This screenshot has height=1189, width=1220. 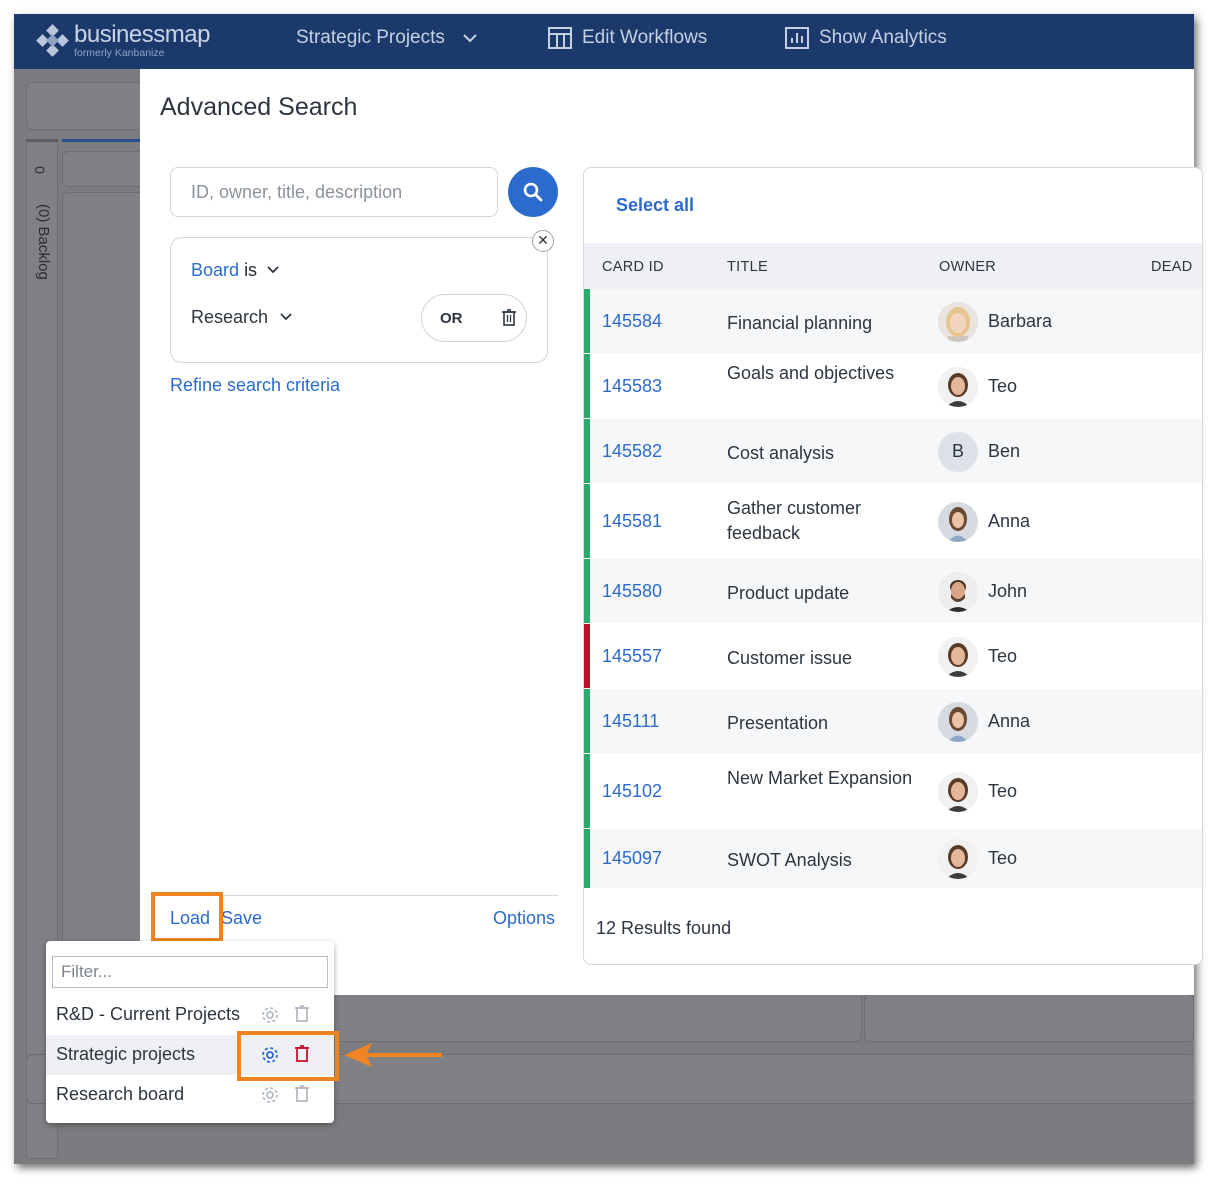 What do you see at coordinates (148, 1014) in the screenshot?
I see `saved-search-label: R&D - Current Projects` at bounding box center [148, 1014].